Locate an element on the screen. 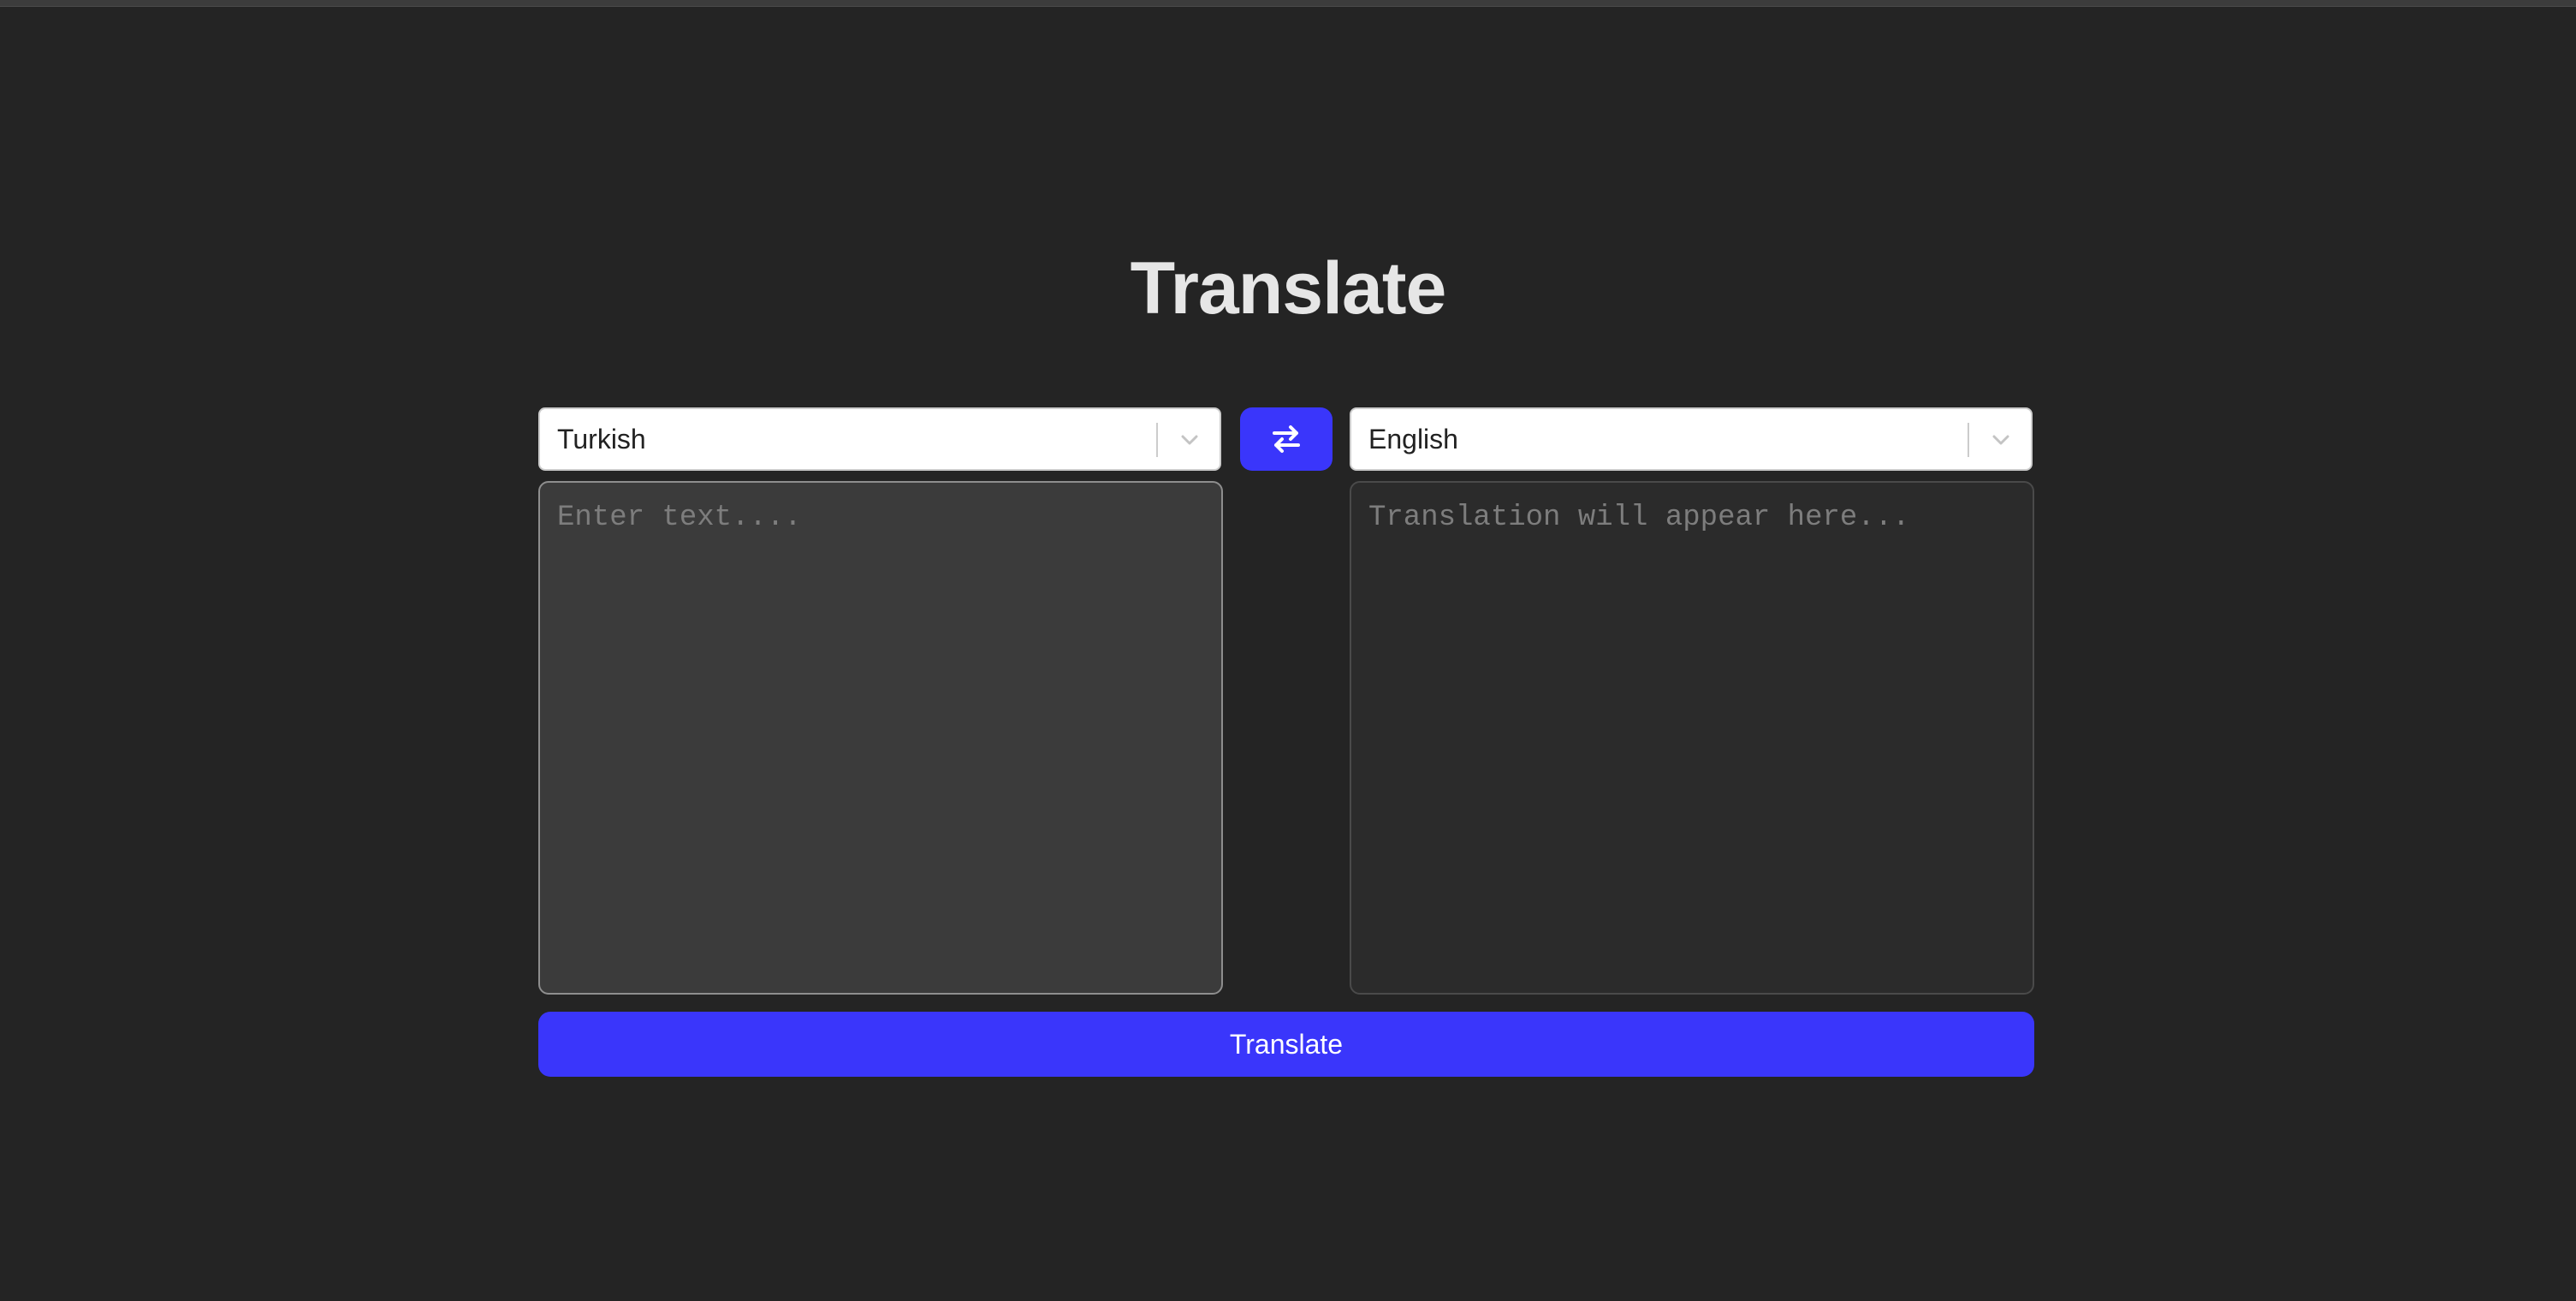  page-title: Translate is located at coordinates (1288, 288).